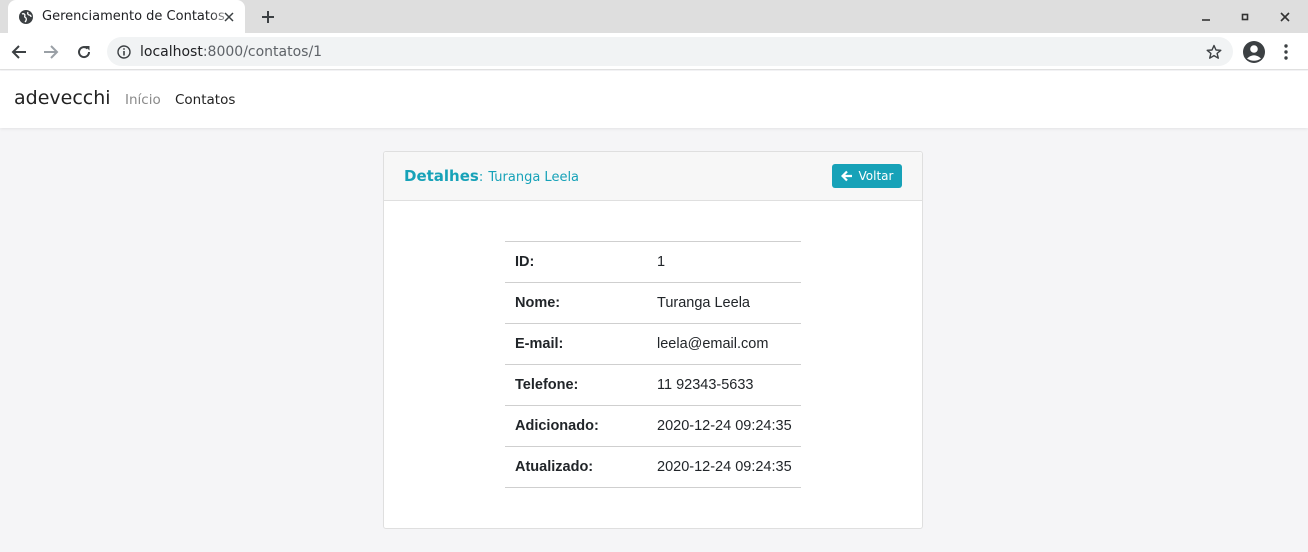 This screenshot has width=1308, height=552. I want to click on row-value: Turanga Leela, so click(724, 303).